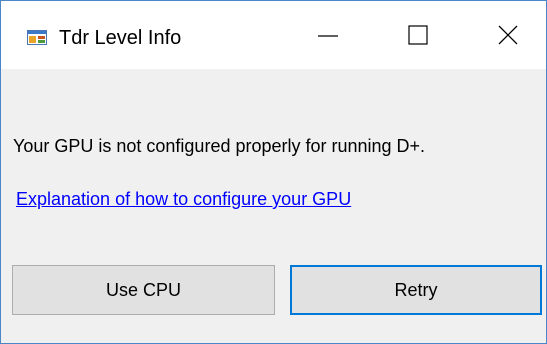  I want to click on close-icon, so click(508, 35).